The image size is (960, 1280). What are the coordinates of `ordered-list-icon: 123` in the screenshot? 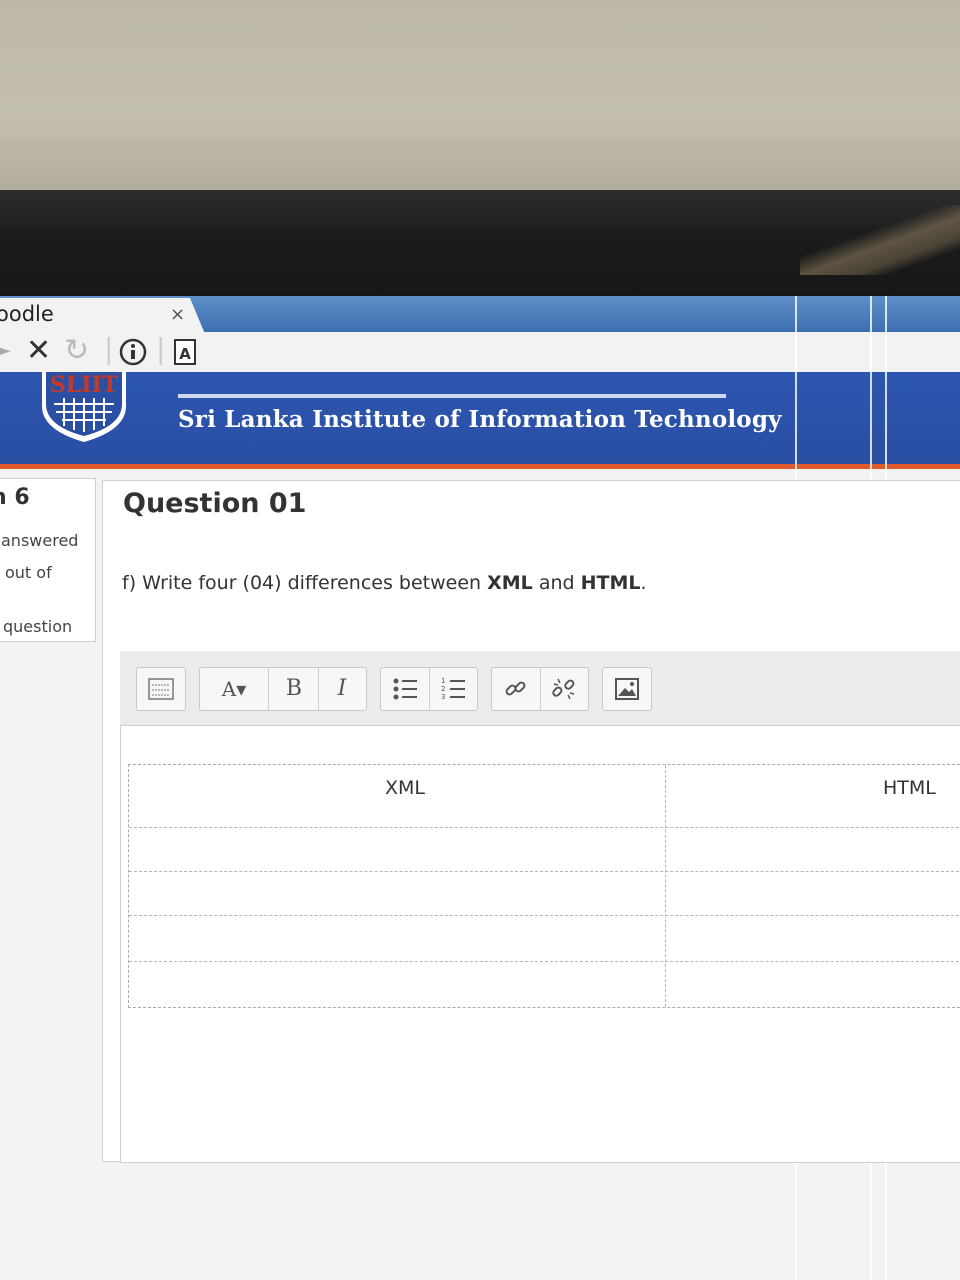 It's located at (453, 689).